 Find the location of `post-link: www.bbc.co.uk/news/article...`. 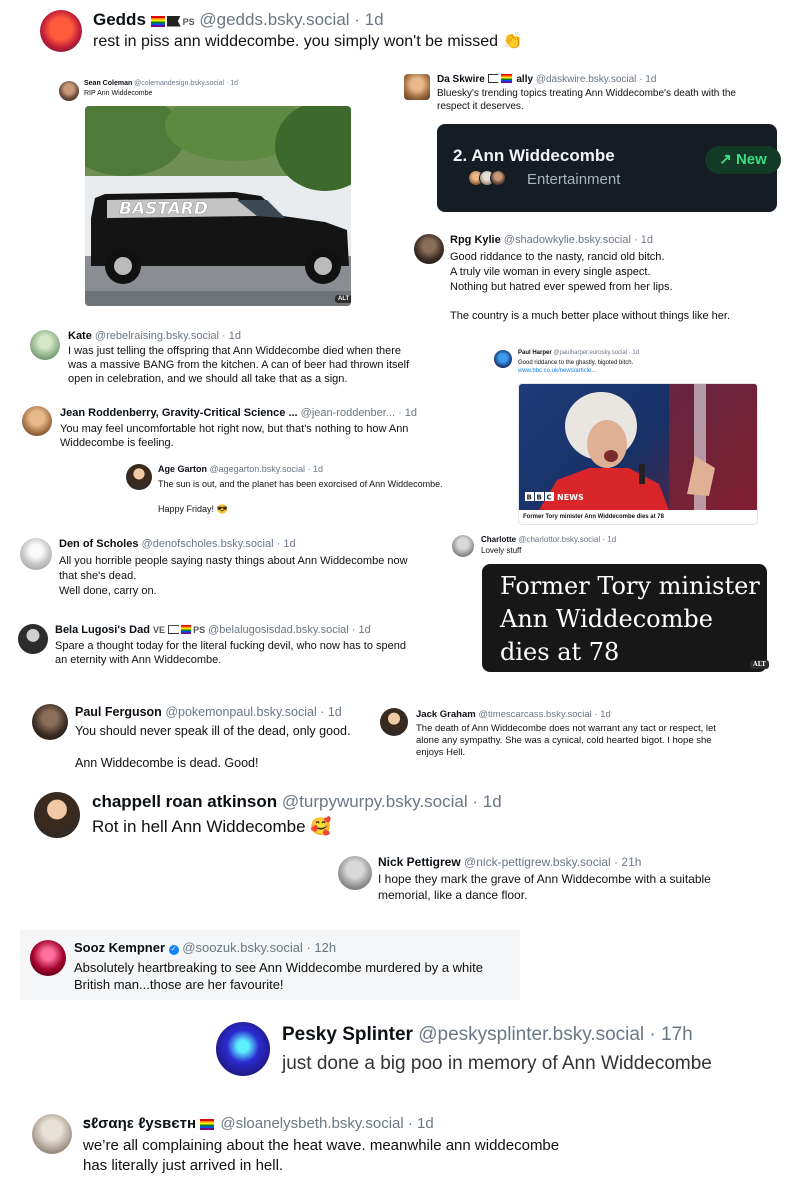

post-link: www.bbc.co.uk/news/article... is located at coordinates (557, 372).